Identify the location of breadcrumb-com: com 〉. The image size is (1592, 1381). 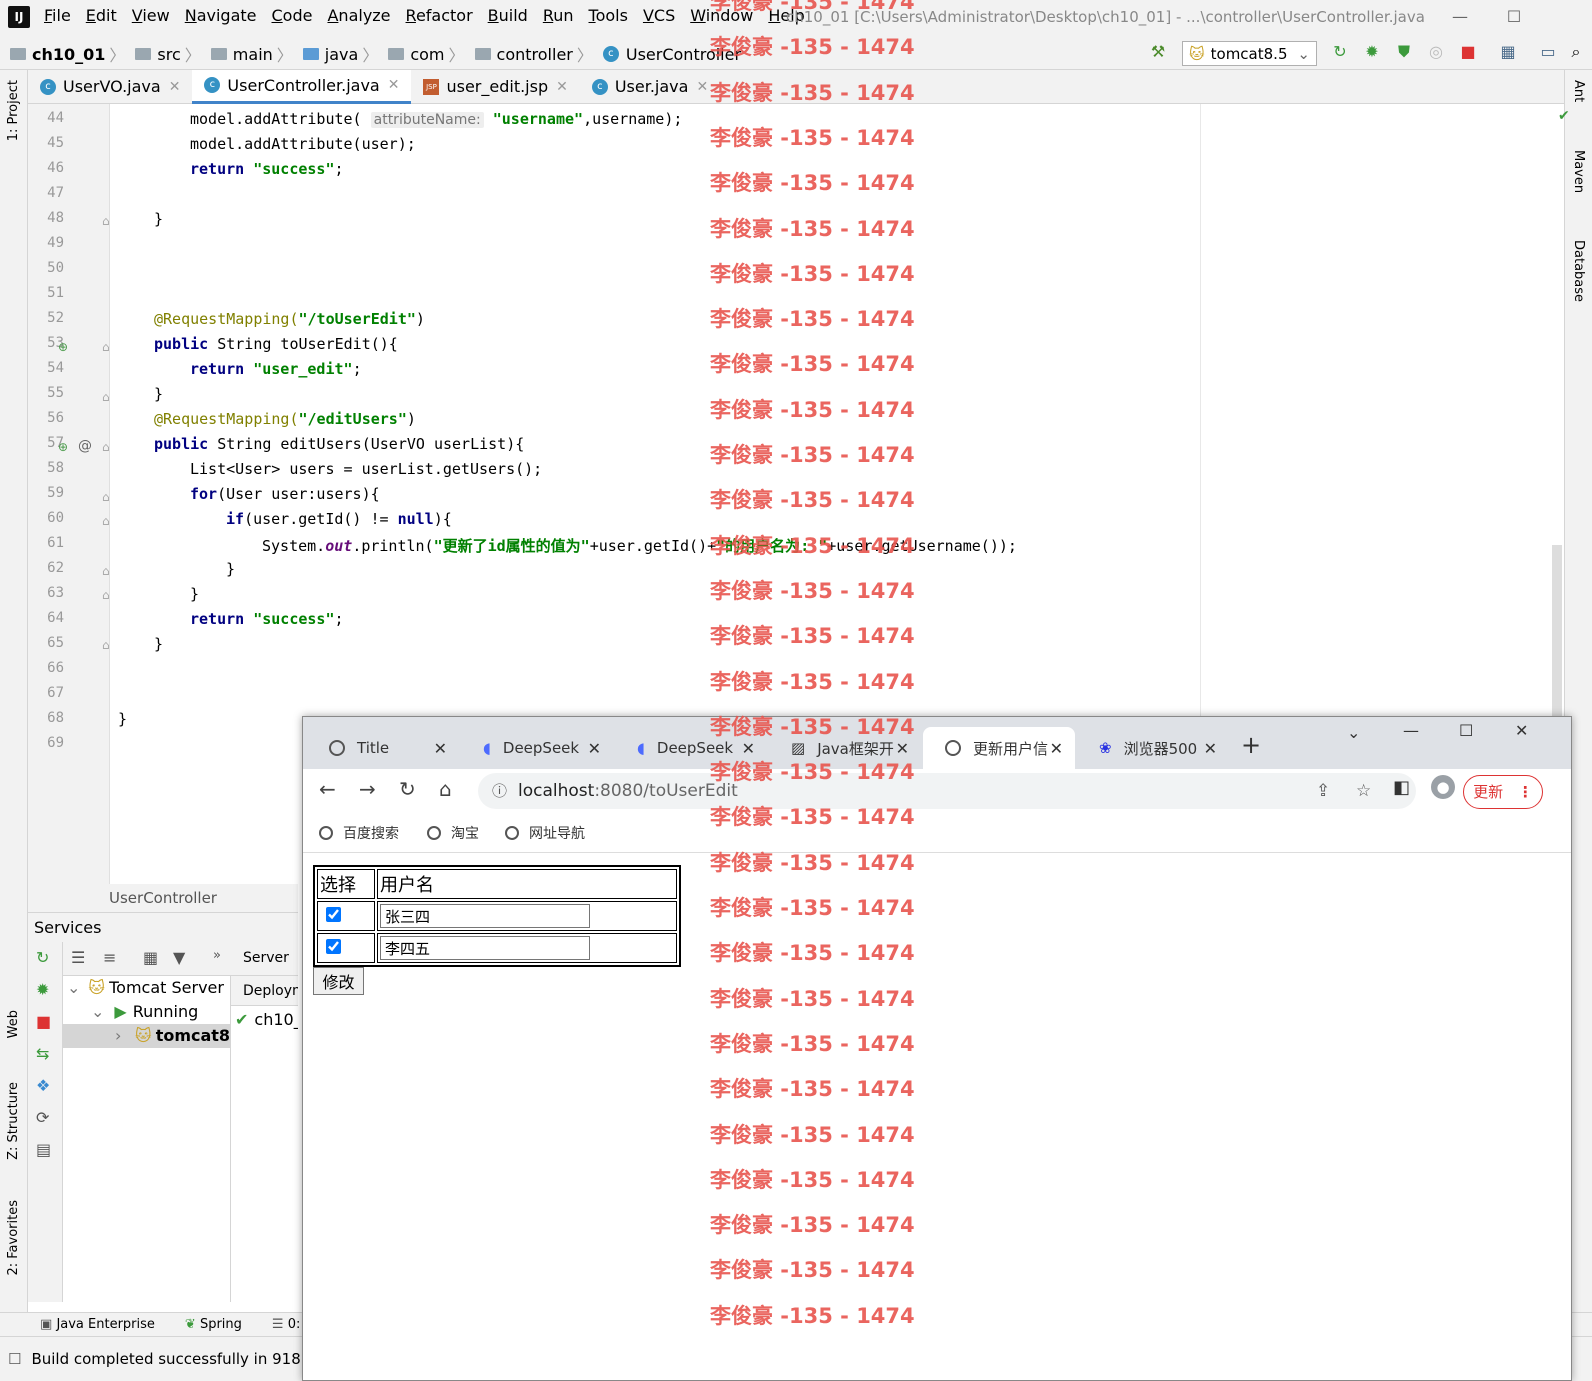
(429, 54).